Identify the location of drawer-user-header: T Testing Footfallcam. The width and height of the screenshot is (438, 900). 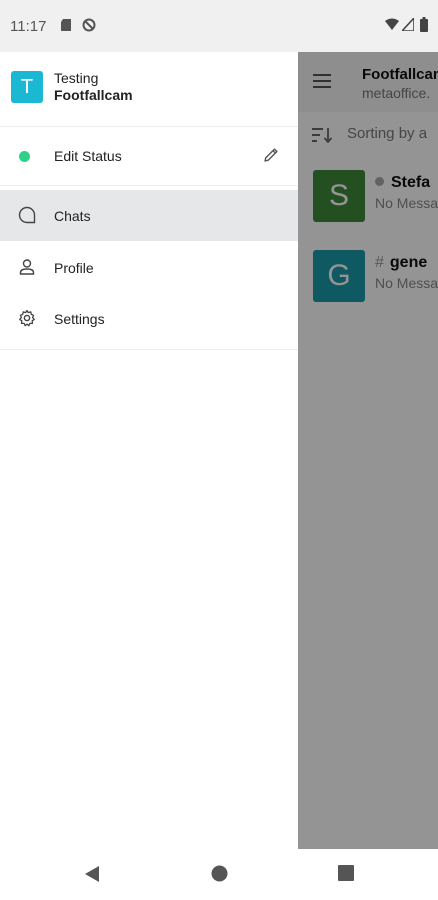
(149, 89).